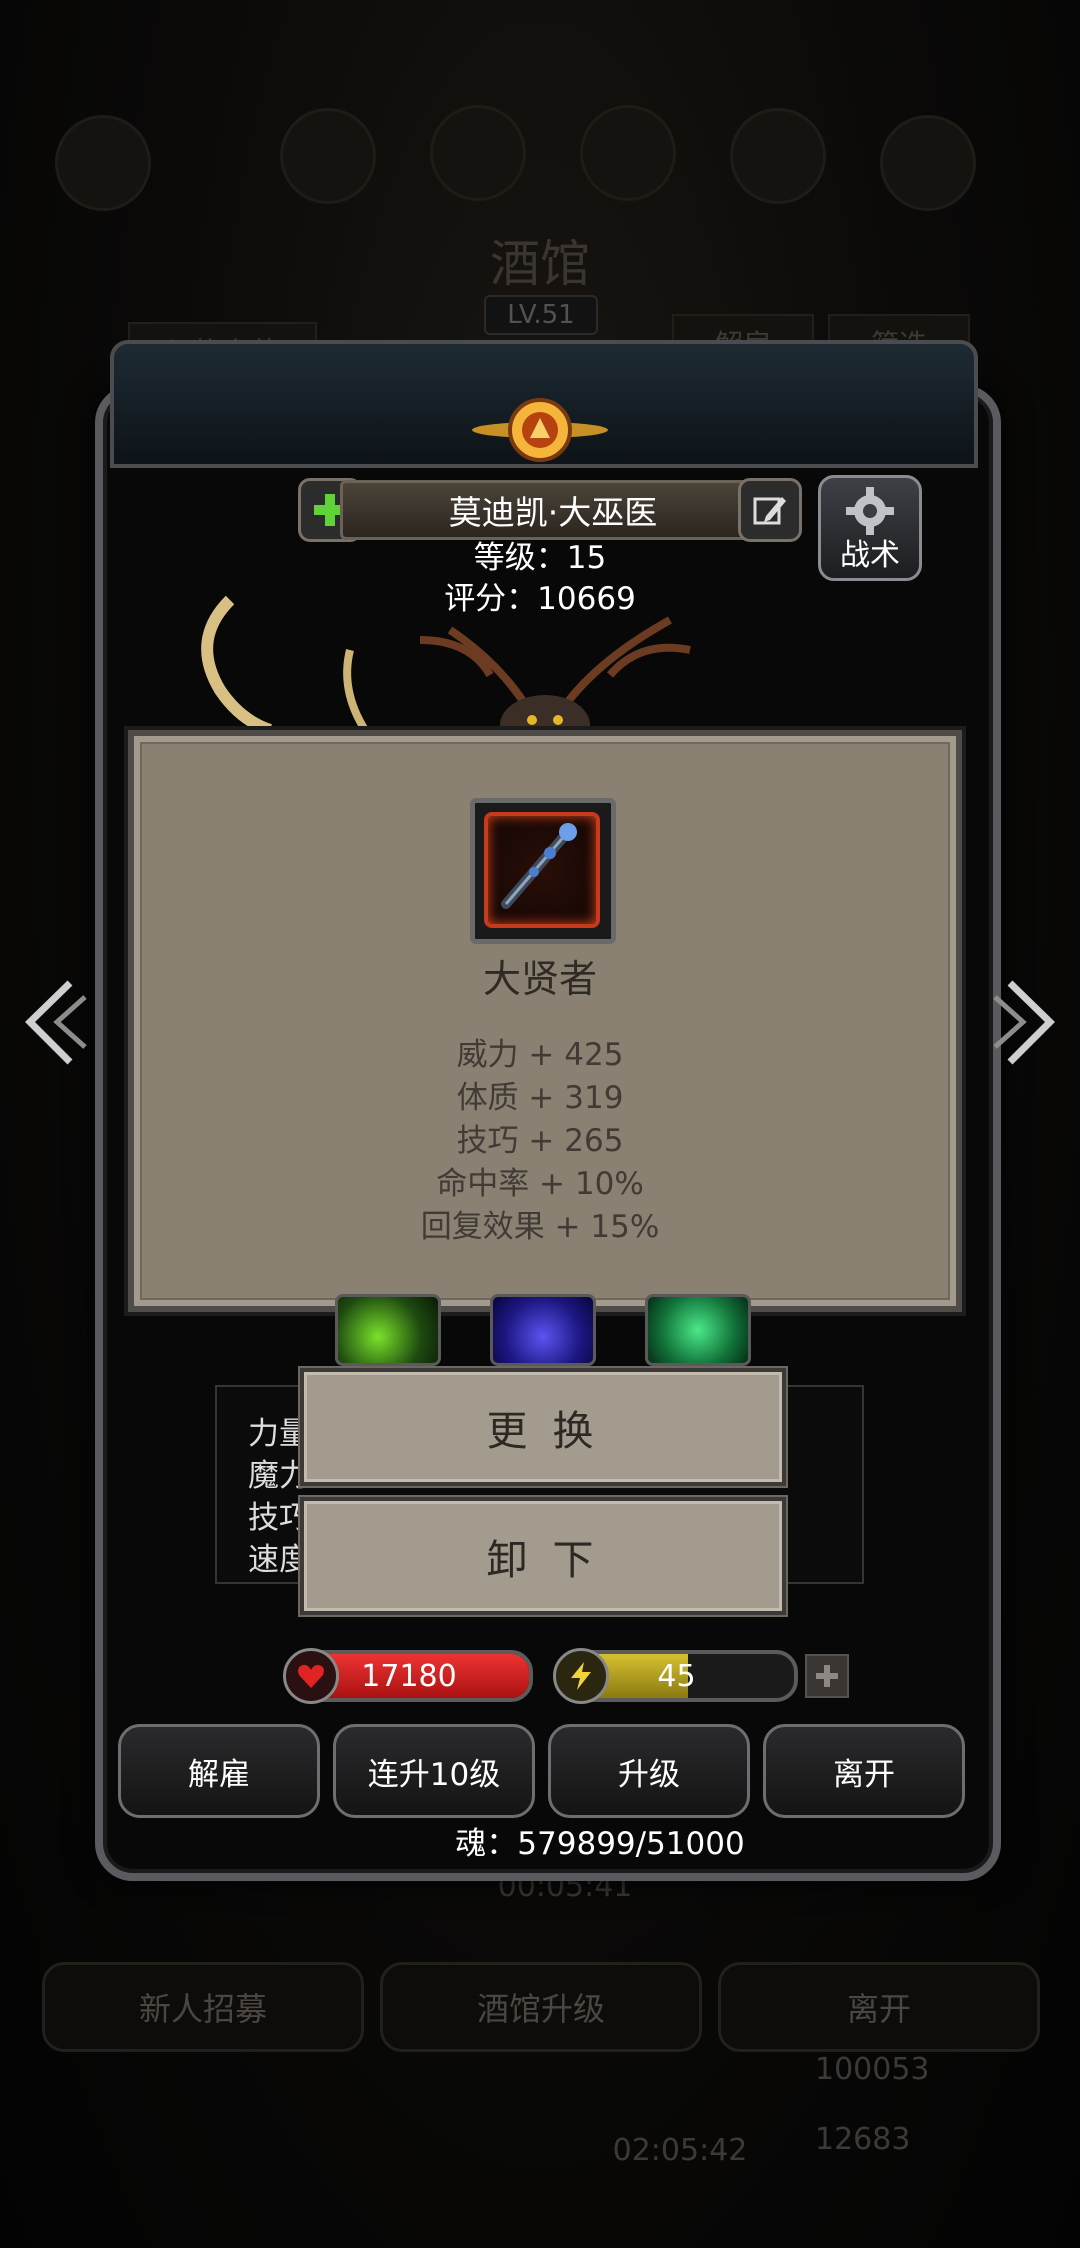  What do you see at coordinates (863, 2139) in the screenshot?
I see `bg-resource-2: 12683` at bounding box center [863, 2139].